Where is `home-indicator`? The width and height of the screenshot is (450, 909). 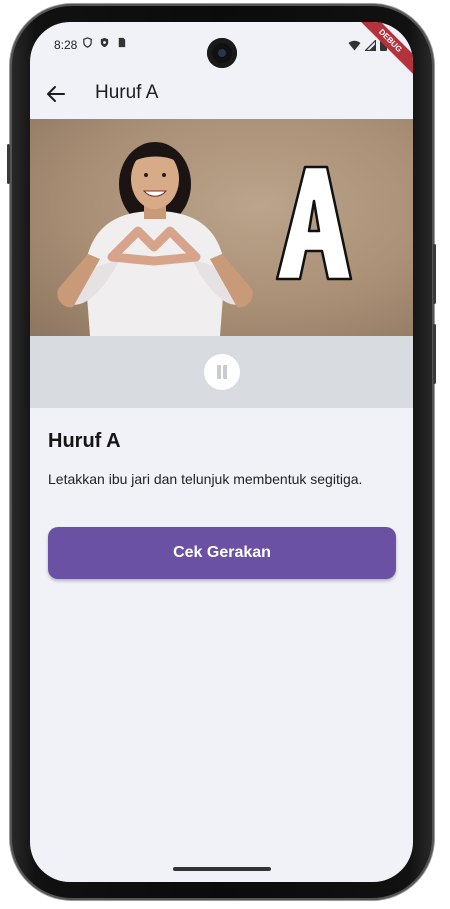
home-indicator is located at coordinates (222, 869).